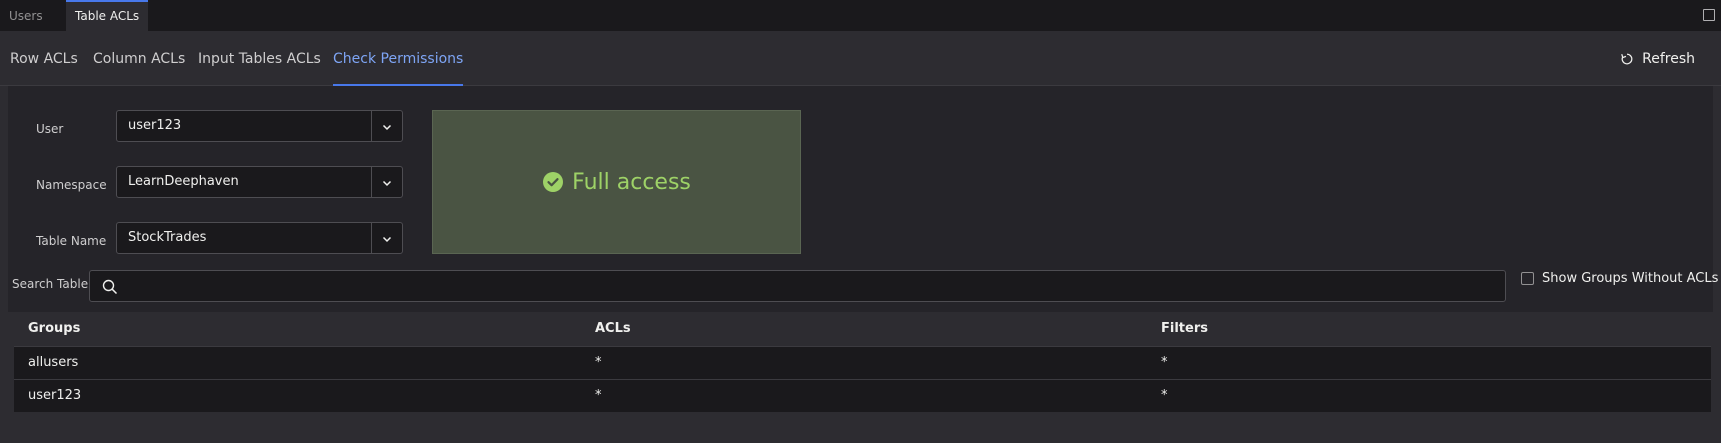 The width and height of the screenshot is (1721, 443). I want to click on maximize-icon, so click(1709, 15).